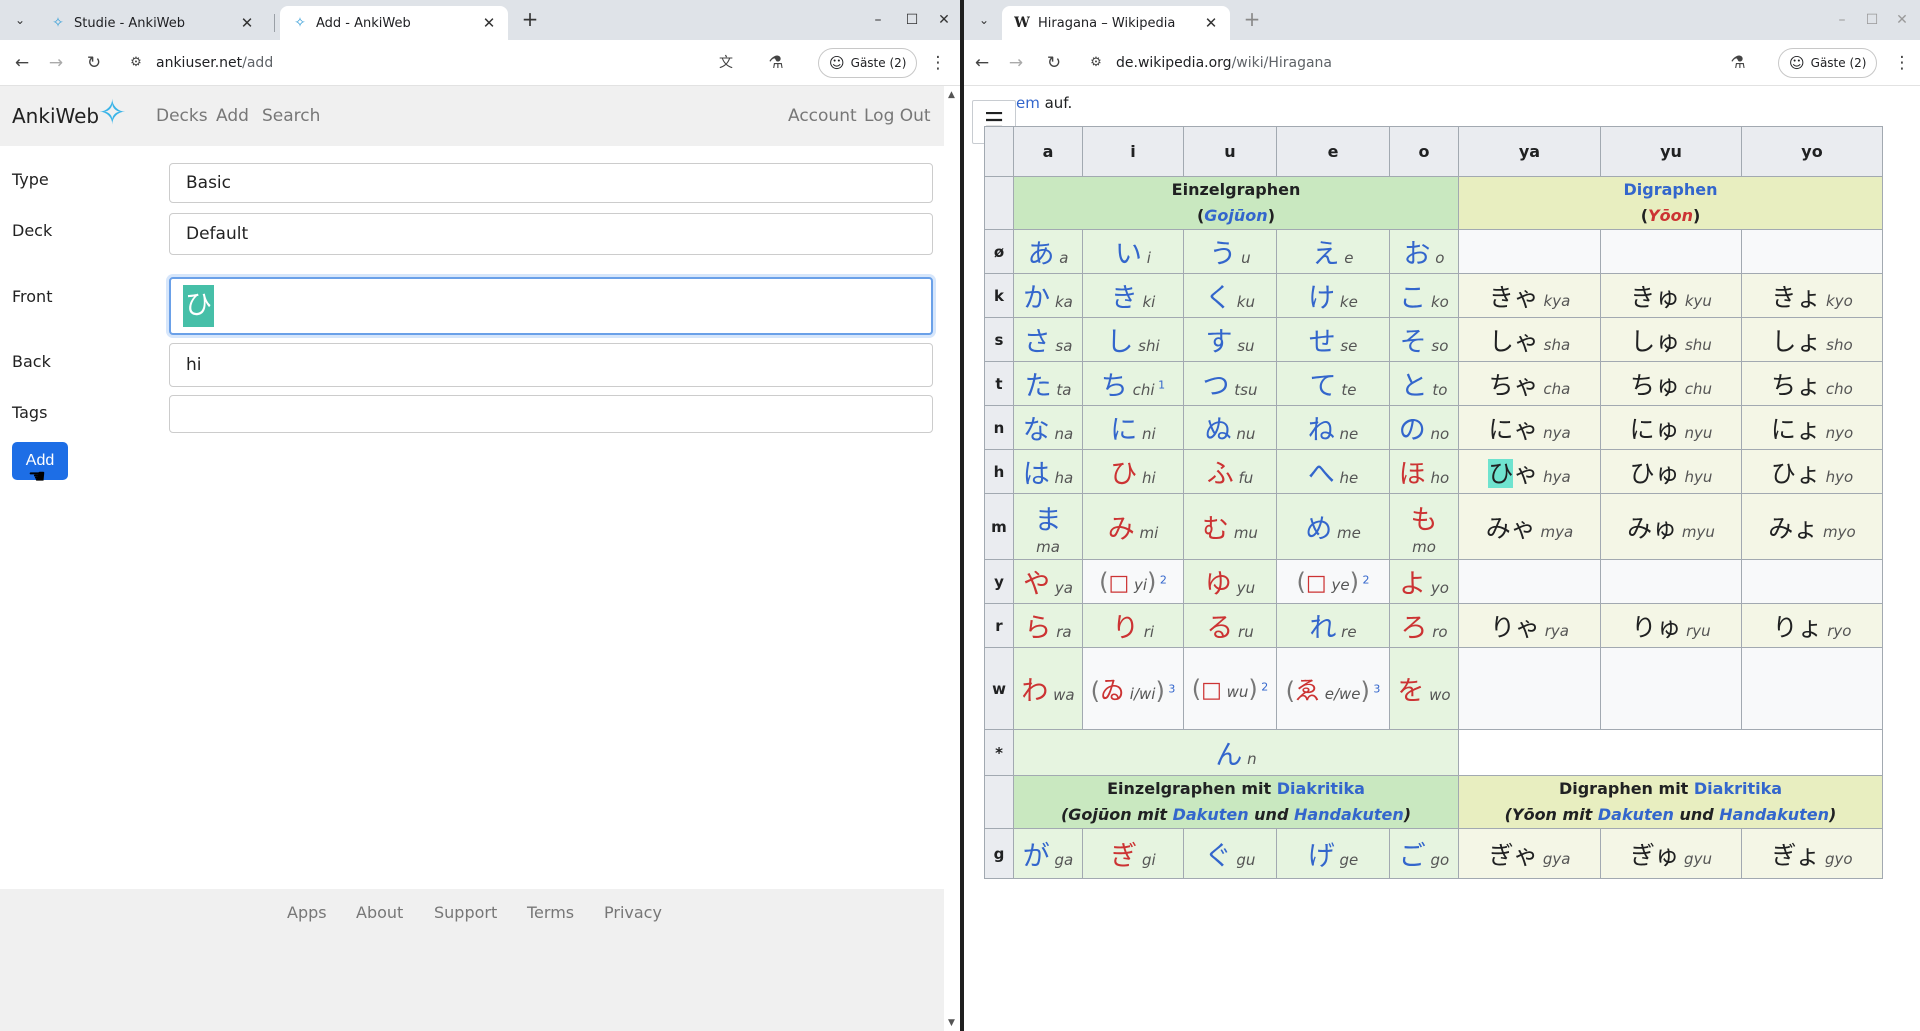 The width and height of the screenshot is (1920, 1031). Describe the element at coordinates (291, 116) in the screenshot. I see `nav-search: Search` at that location.